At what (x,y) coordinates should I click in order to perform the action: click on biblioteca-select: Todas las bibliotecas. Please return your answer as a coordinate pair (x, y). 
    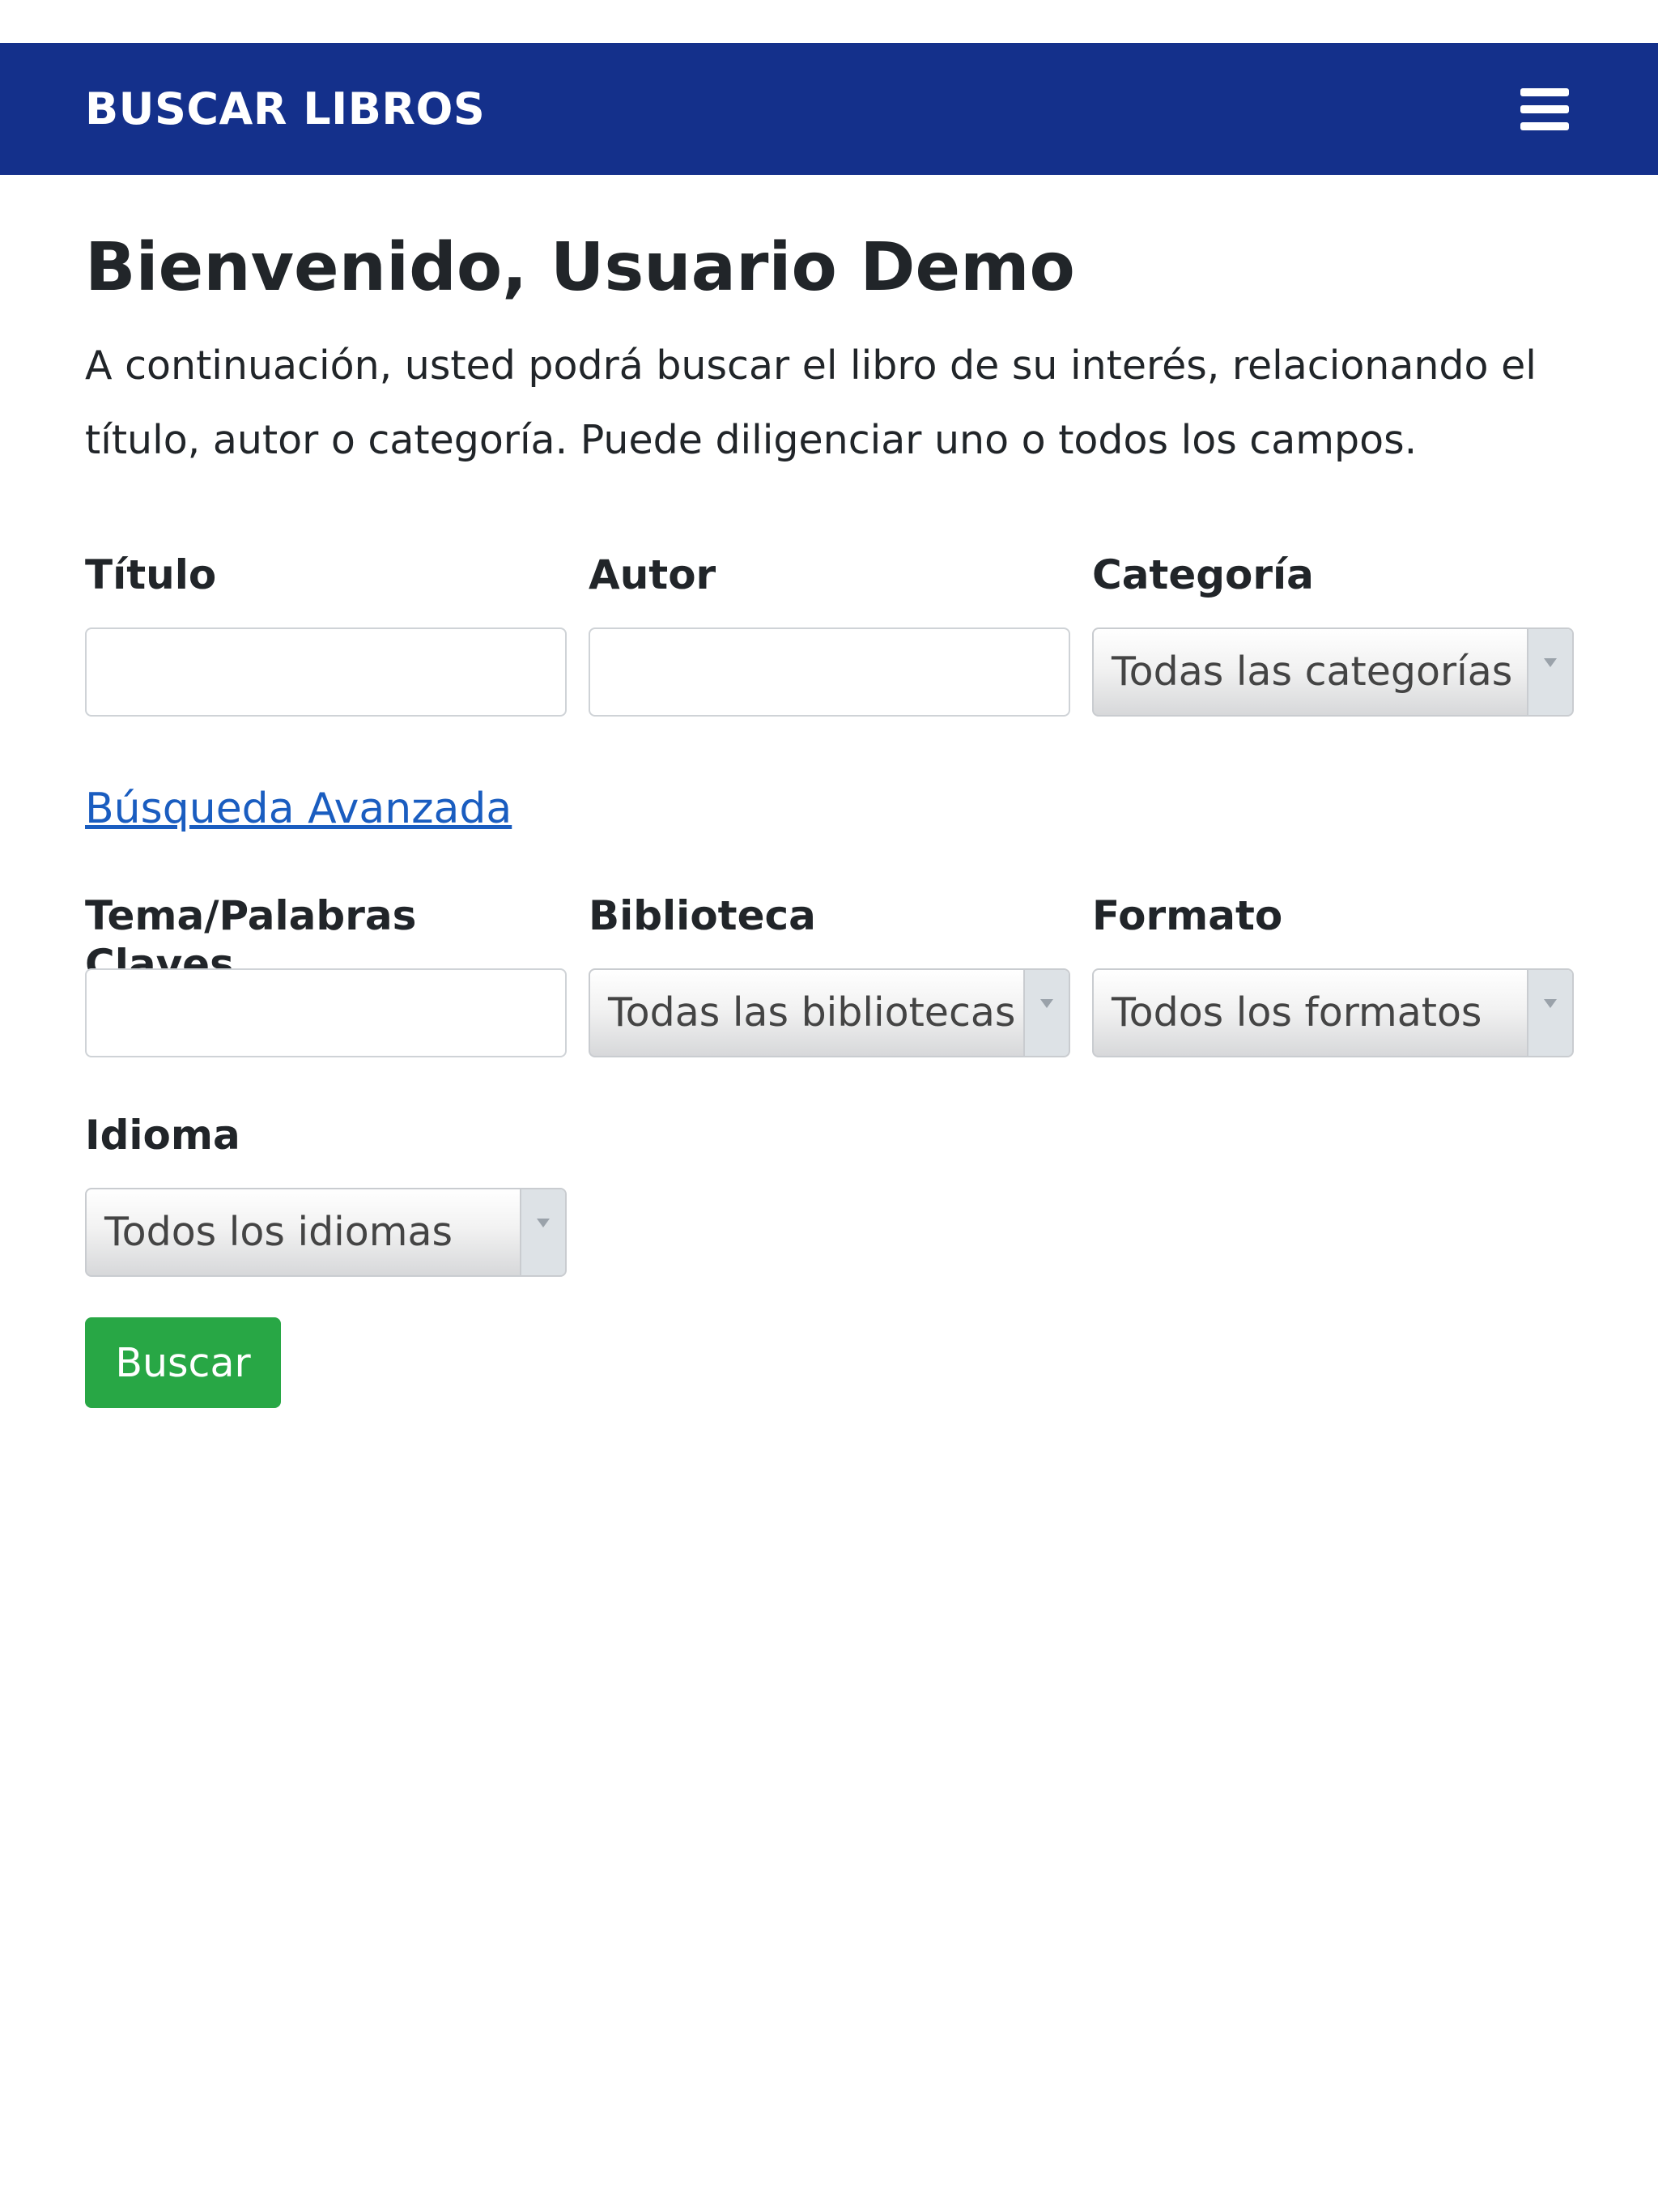
    Looking at the image, I should click on (829, 1013).